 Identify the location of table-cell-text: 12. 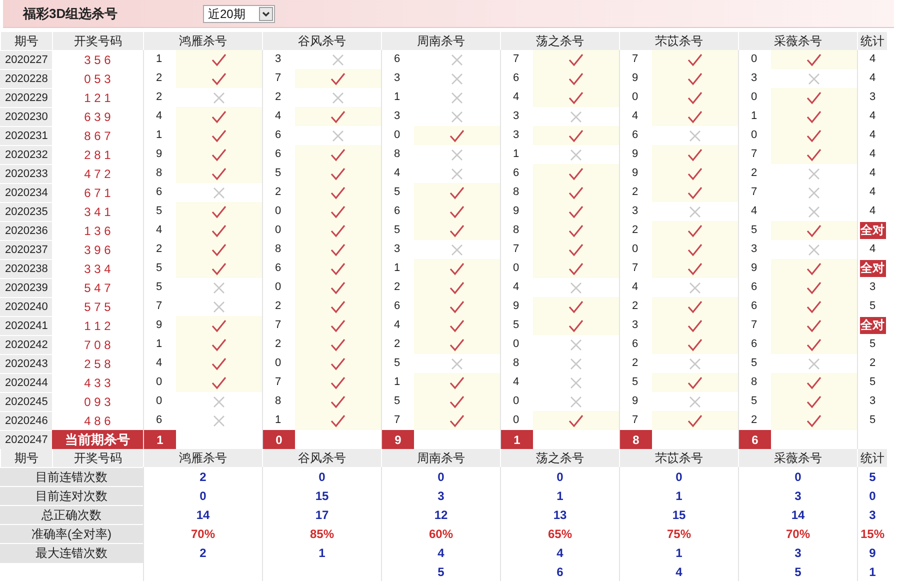
(441, 515).